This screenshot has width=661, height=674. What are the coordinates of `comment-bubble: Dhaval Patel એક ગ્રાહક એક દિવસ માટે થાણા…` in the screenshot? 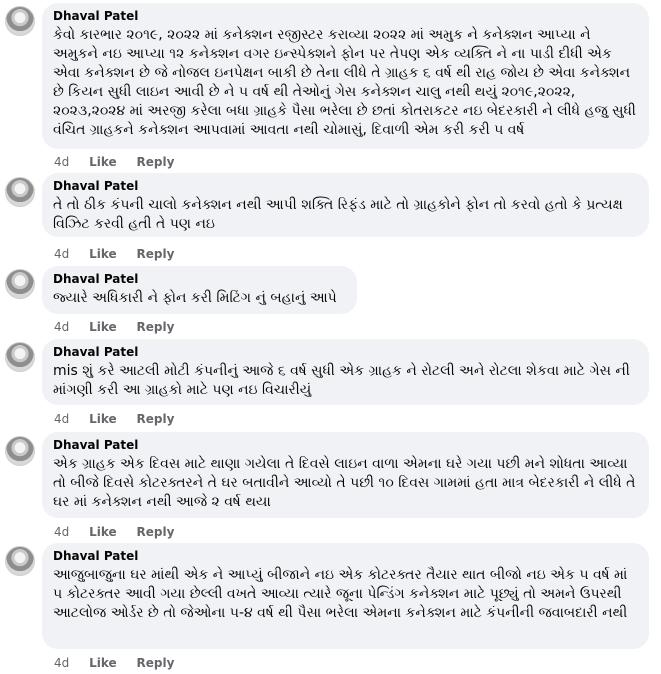 It's located at (345, 475).